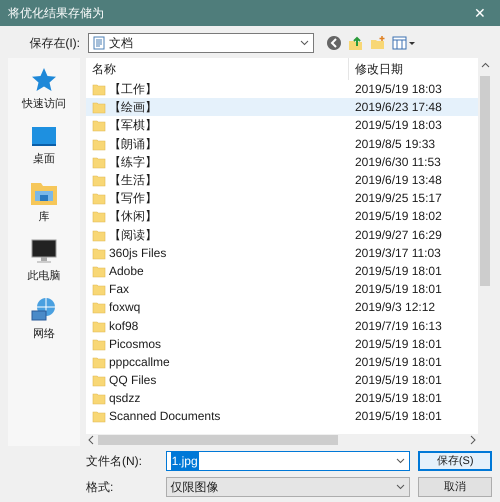 Image resolution: width=500 pixels, height=502 pixels. What do you see at coordinates (44, 136) in the screenshot?
I see `monitor-icon` at bounding box center [44, 136].